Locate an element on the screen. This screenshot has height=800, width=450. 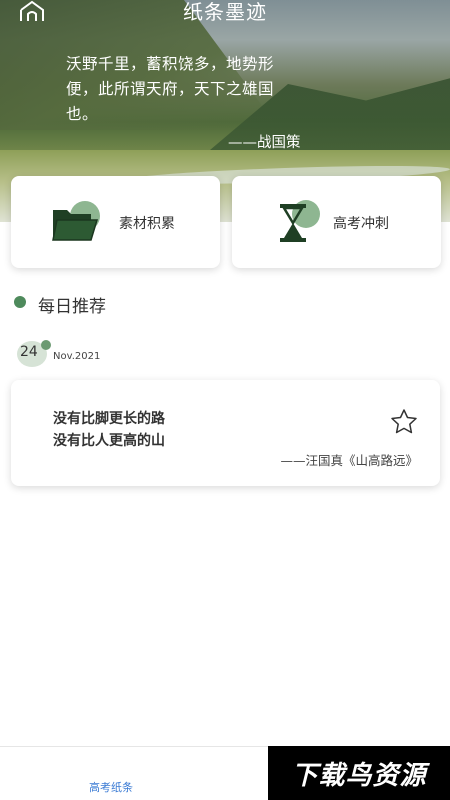
recommendation-source: ——汪国真《山高路远》 is located at coordinates (349, 460).